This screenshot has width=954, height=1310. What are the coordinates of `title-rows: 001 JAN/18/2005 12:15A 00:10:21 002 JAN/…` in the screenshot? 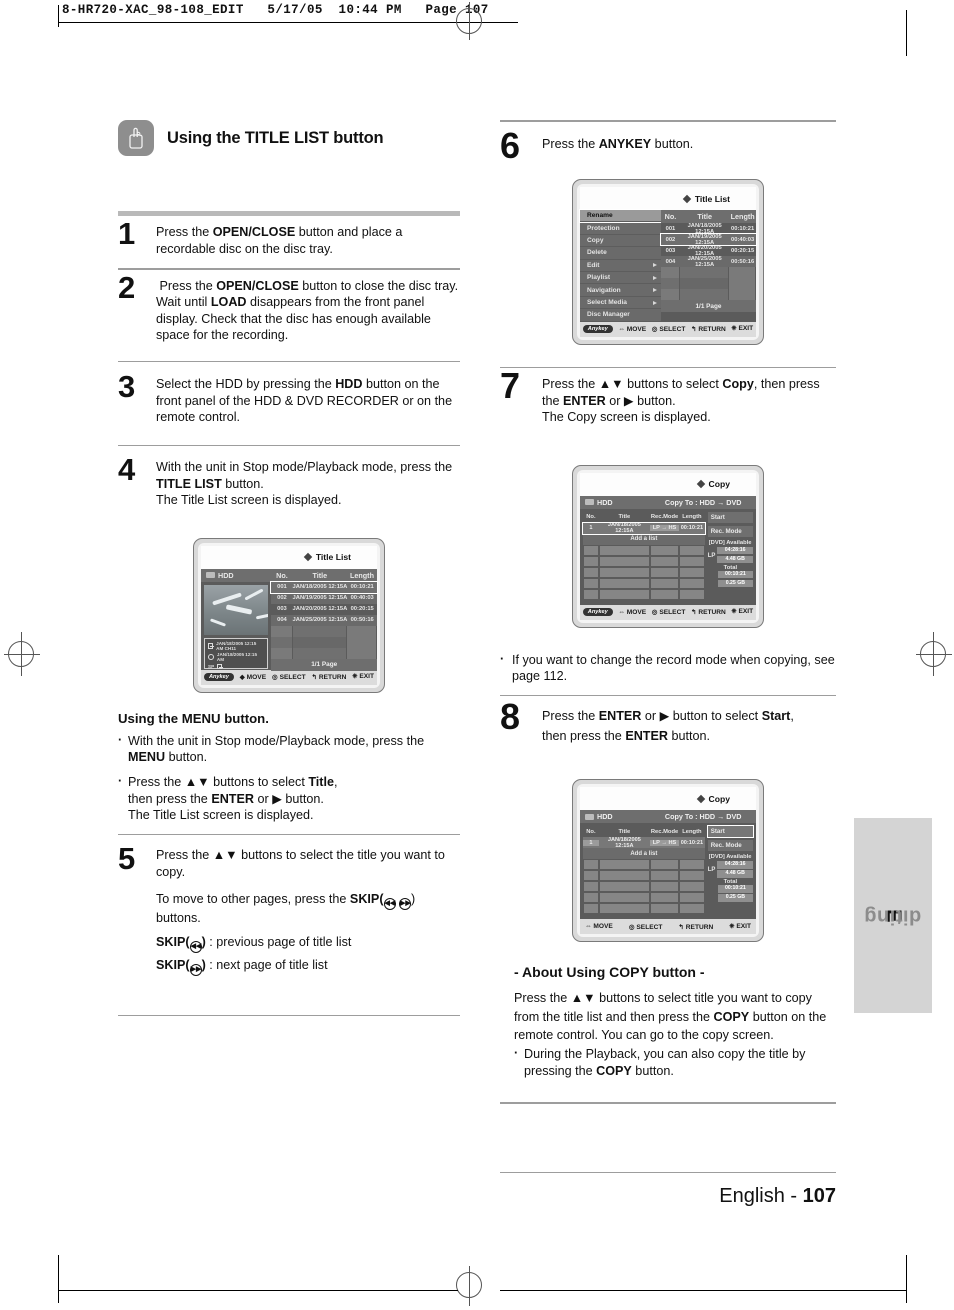 It's located at (324, 625).